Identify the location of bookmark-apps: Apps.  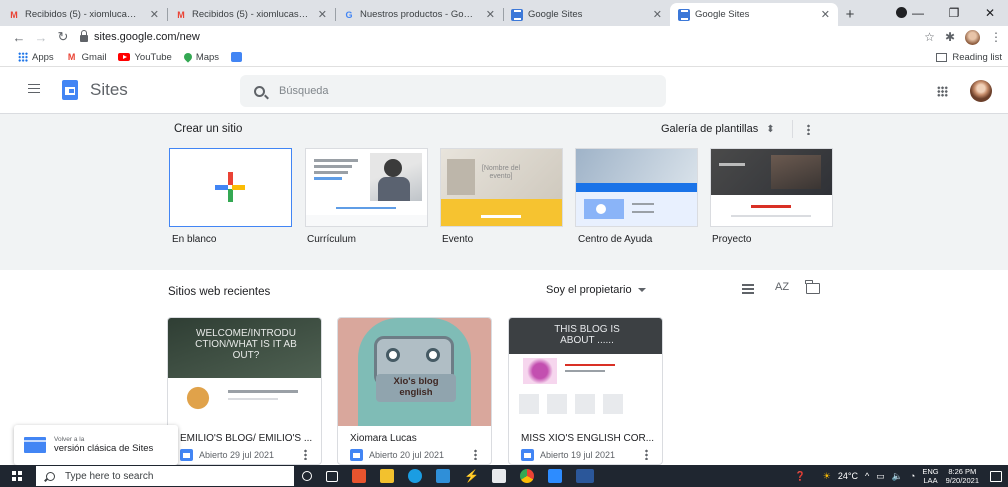
(36, 57).